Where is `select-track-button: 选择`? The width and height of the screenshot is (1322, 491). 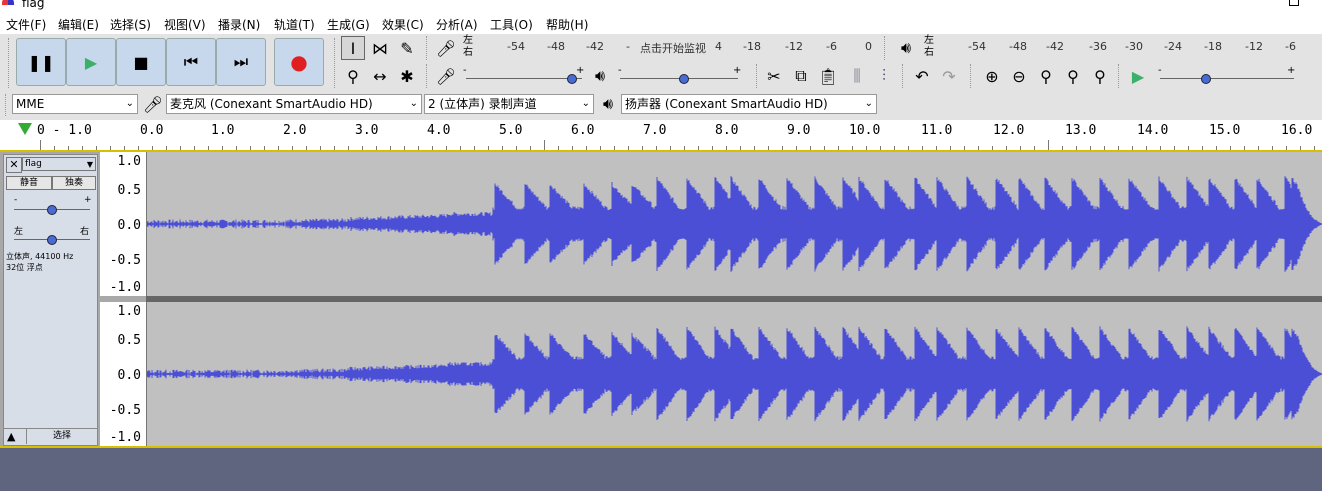
select-track-button: 选择 is located at coordinates (61, 436).